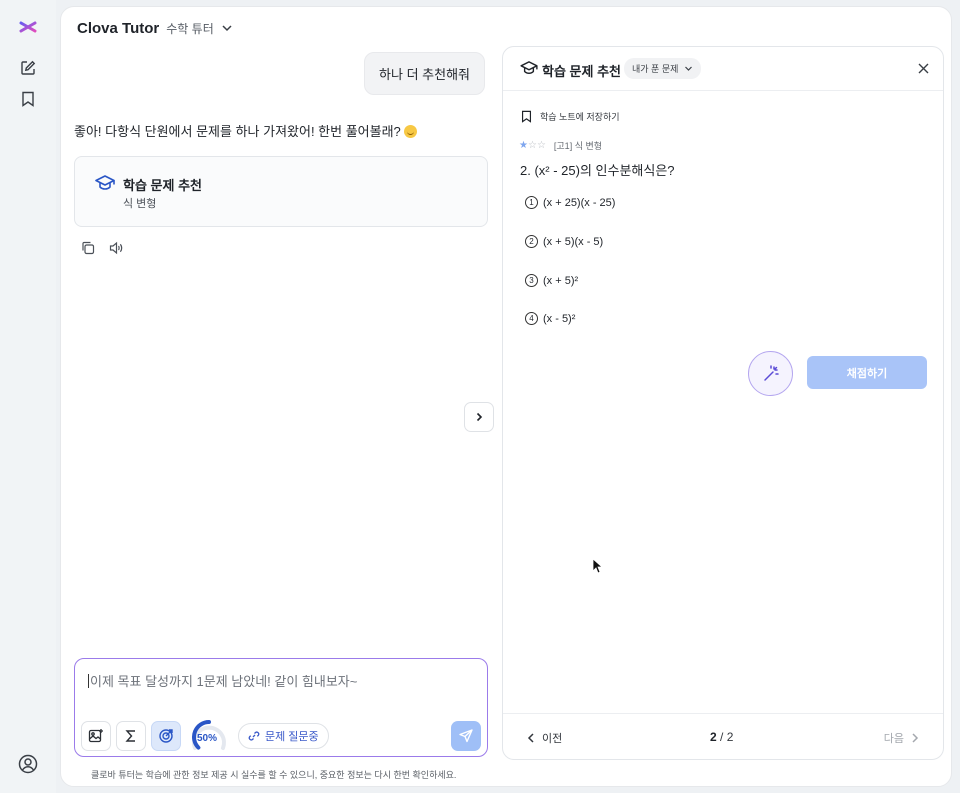 This screenshot has height=793, width=960. Describe the element at coordinates (28, 68) in the screenshot. I see `new-chat-icon` at that location.